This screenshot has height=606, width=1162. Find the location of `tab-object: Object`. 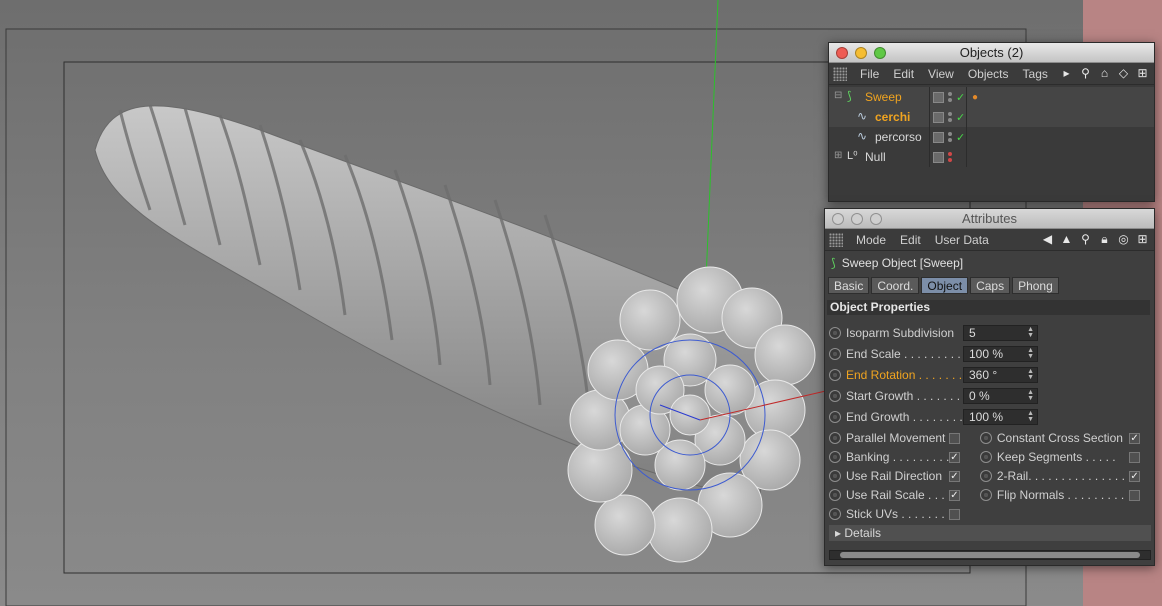

tab-object: Object is located at coordinates (945, 285).